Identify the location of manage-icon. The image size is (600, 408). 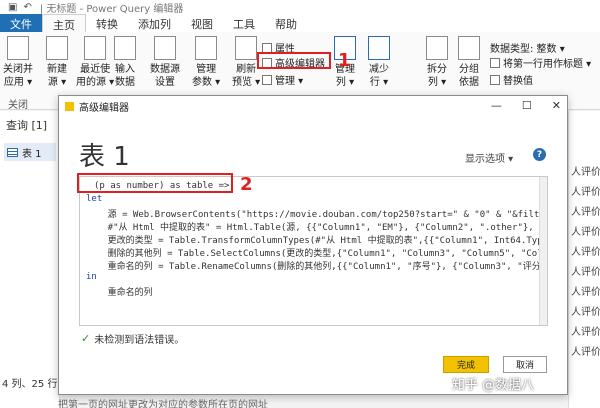
(267, 79).